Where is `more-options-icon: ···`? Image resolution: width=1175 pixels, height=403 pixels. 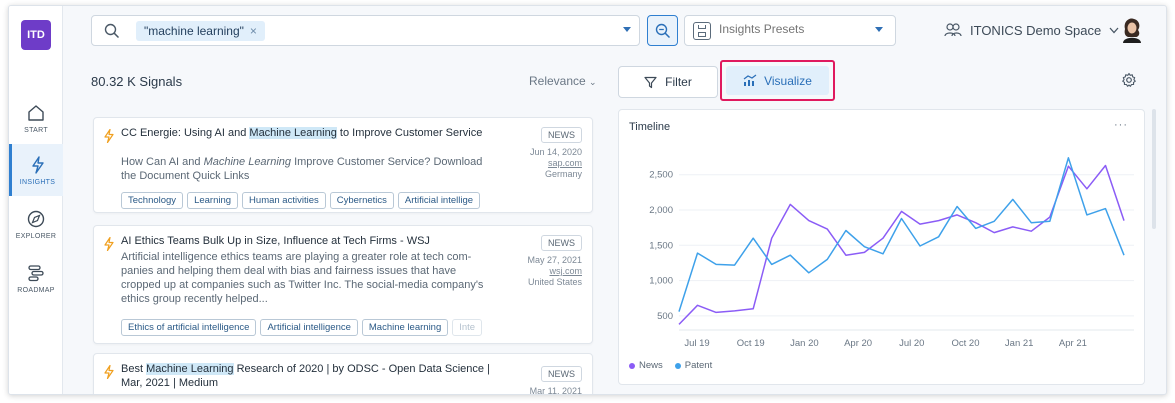 more-options-icon: ··· is located at coordinates (1121, 125).